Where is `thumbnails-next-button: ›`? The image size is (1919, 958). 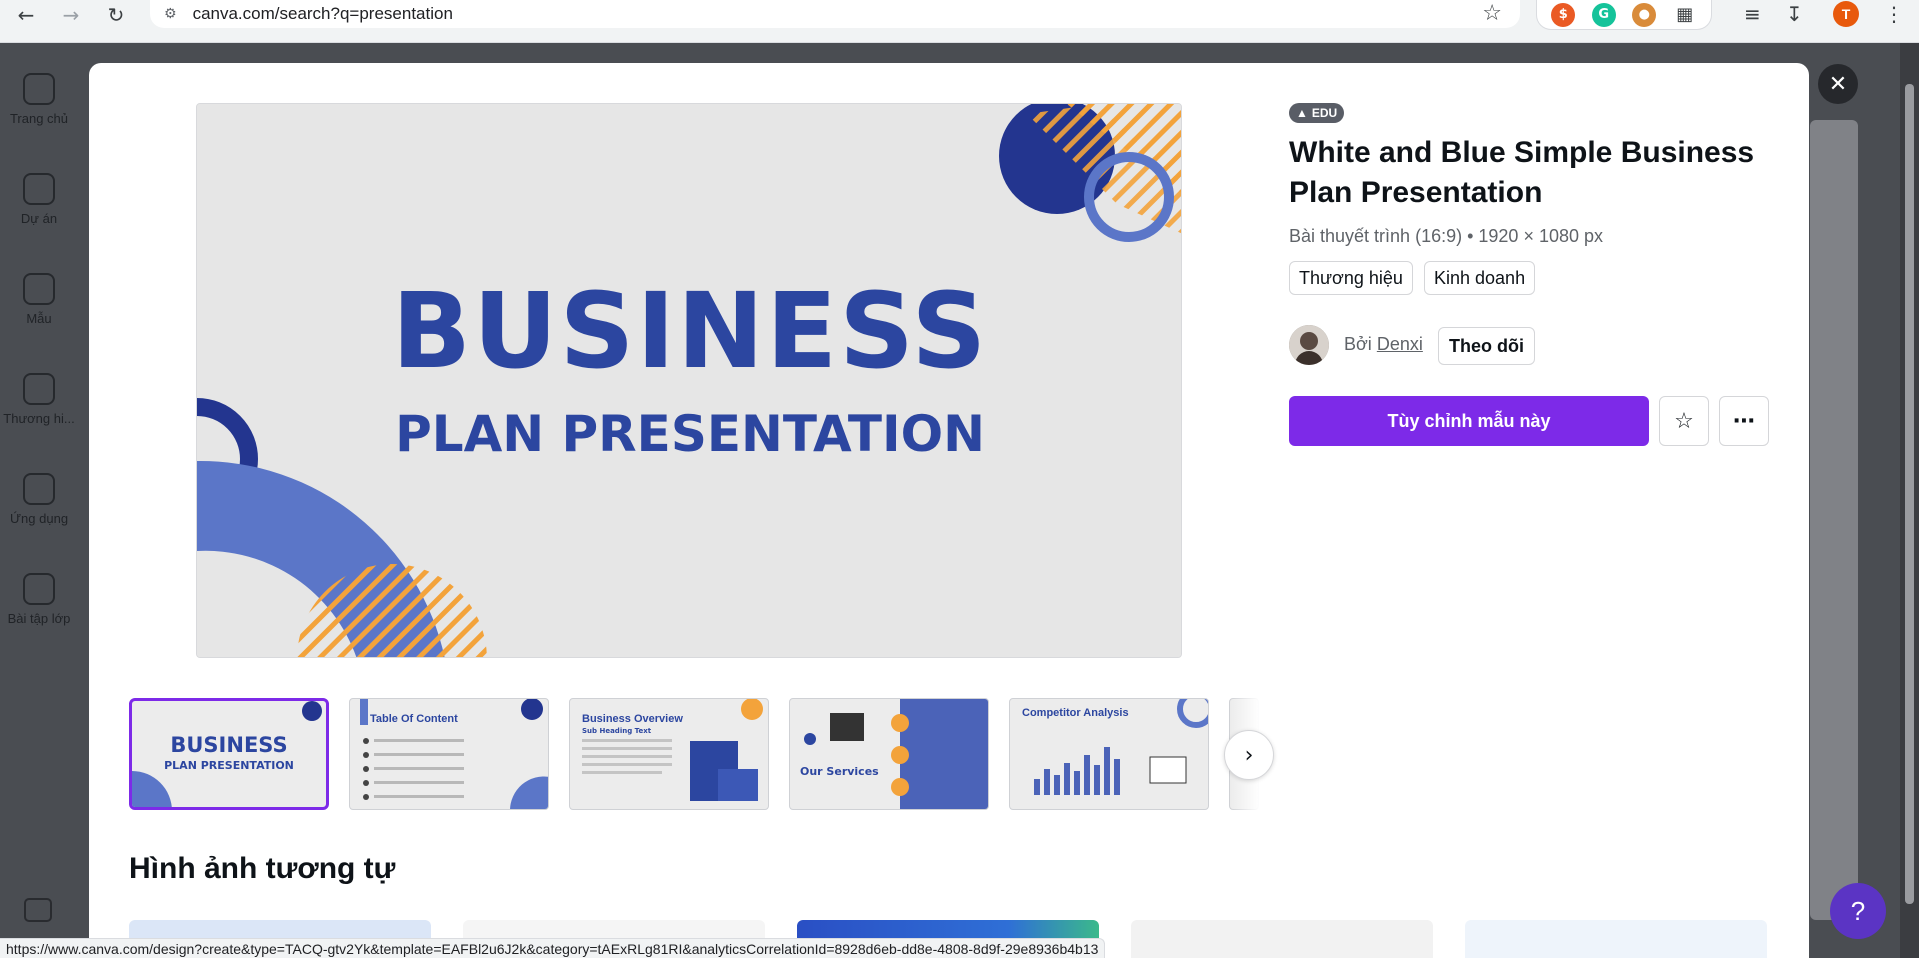
thumbnails-next-button: › is located at coordinates (1249, 755).